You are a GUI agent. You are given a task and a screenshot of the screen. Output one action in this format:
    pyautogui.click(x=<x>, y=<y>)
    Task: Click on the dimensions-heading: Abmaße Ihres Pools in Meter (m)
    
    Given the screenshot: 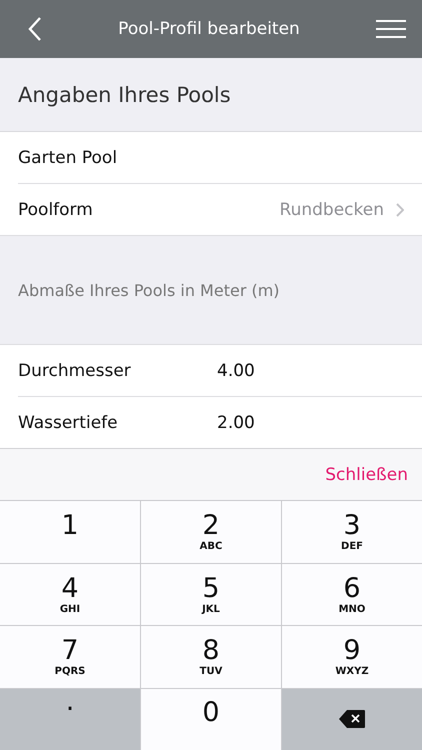 What is the action you would take?
    pyautogui.click(x=149, y=290)
    